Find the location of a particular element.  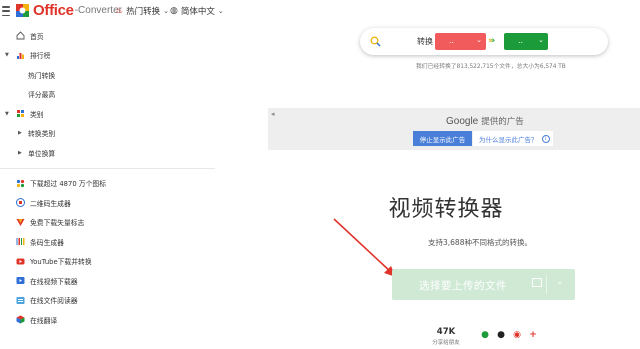

upload-label: 选择要上传的文件 is located at coordinates (463, 286).